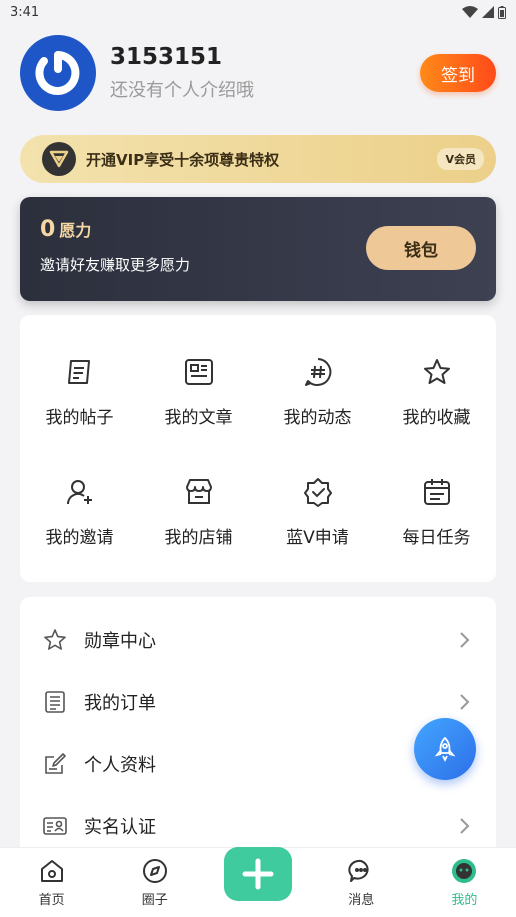 This screenshot has height=917, width=516. I want to click on power-logo-icon, so click(58, 73).